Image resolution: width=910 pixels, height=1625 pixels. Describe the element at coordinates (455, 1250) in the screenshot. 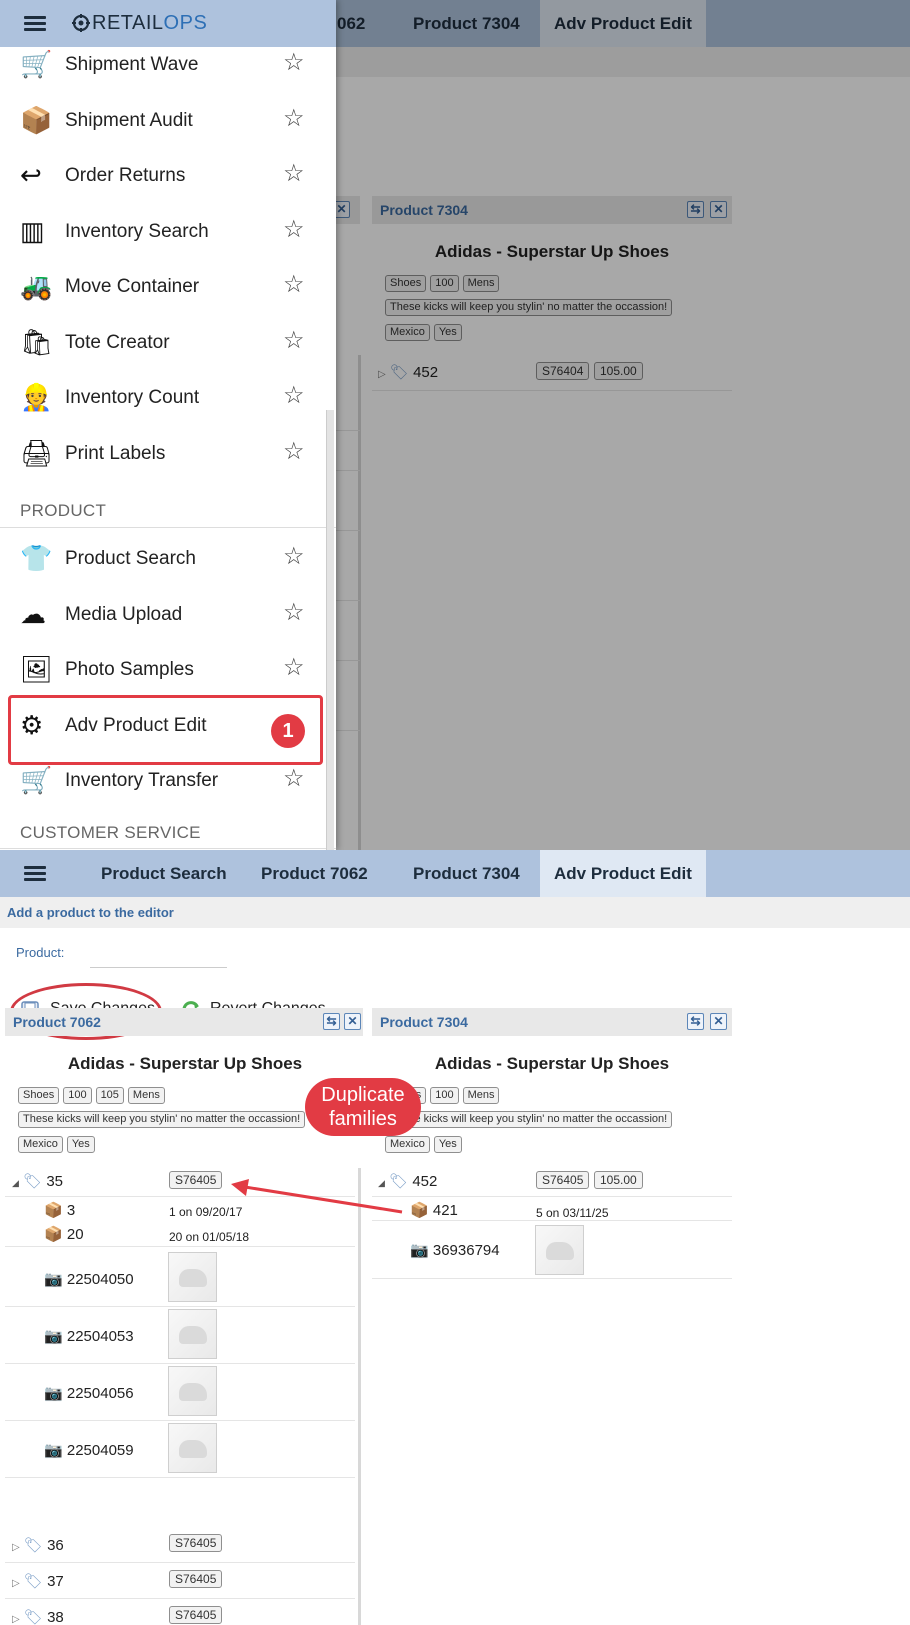

I see `media-row: 📷 36936794` at that location.